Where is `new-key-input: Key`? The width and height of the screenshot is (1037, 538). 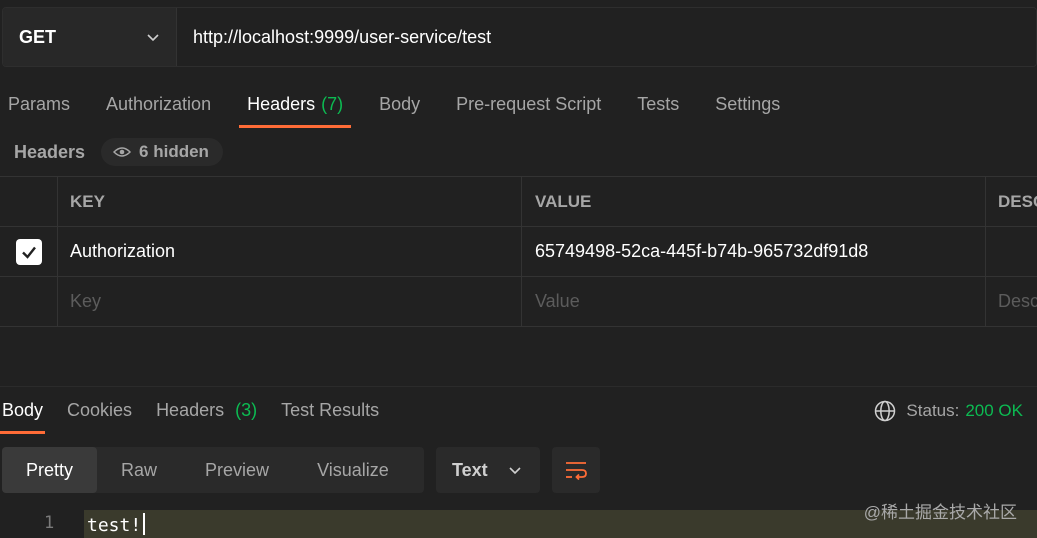
new-key-input: Key is located at coordinates (290, 301).